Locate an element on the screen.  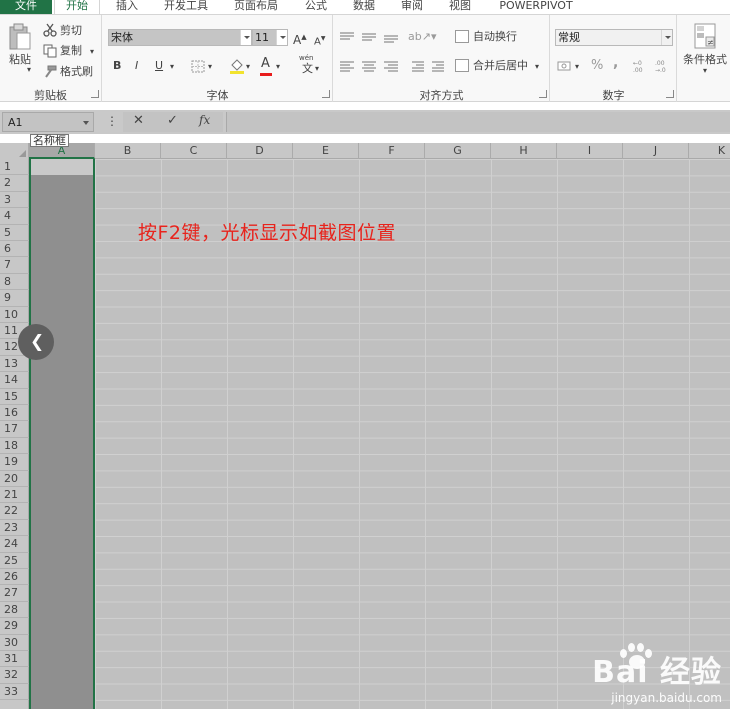
font-size-combo: 11 is located at coordinates (270, 37).